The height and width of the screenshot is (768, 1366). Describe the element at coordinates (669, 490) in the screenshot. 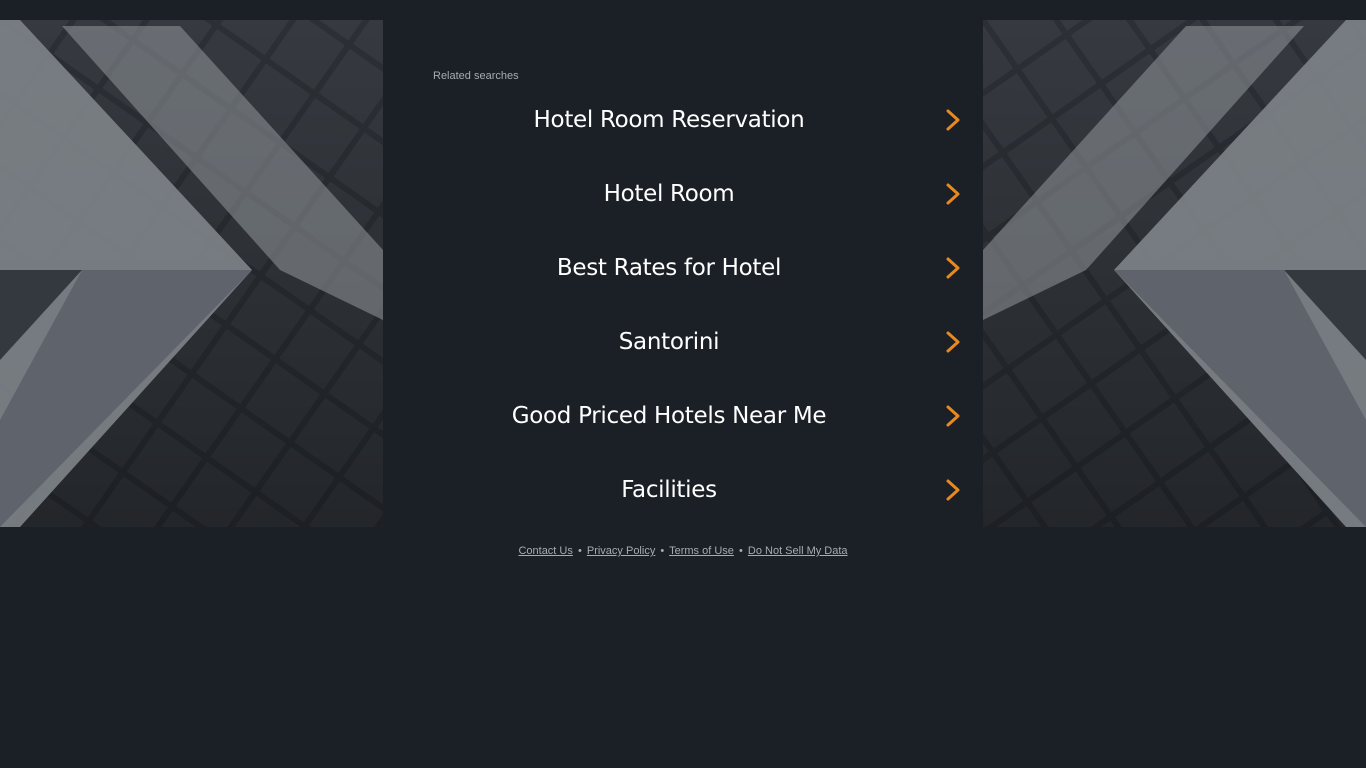

I see `search-link-label: Facilities` at that location.